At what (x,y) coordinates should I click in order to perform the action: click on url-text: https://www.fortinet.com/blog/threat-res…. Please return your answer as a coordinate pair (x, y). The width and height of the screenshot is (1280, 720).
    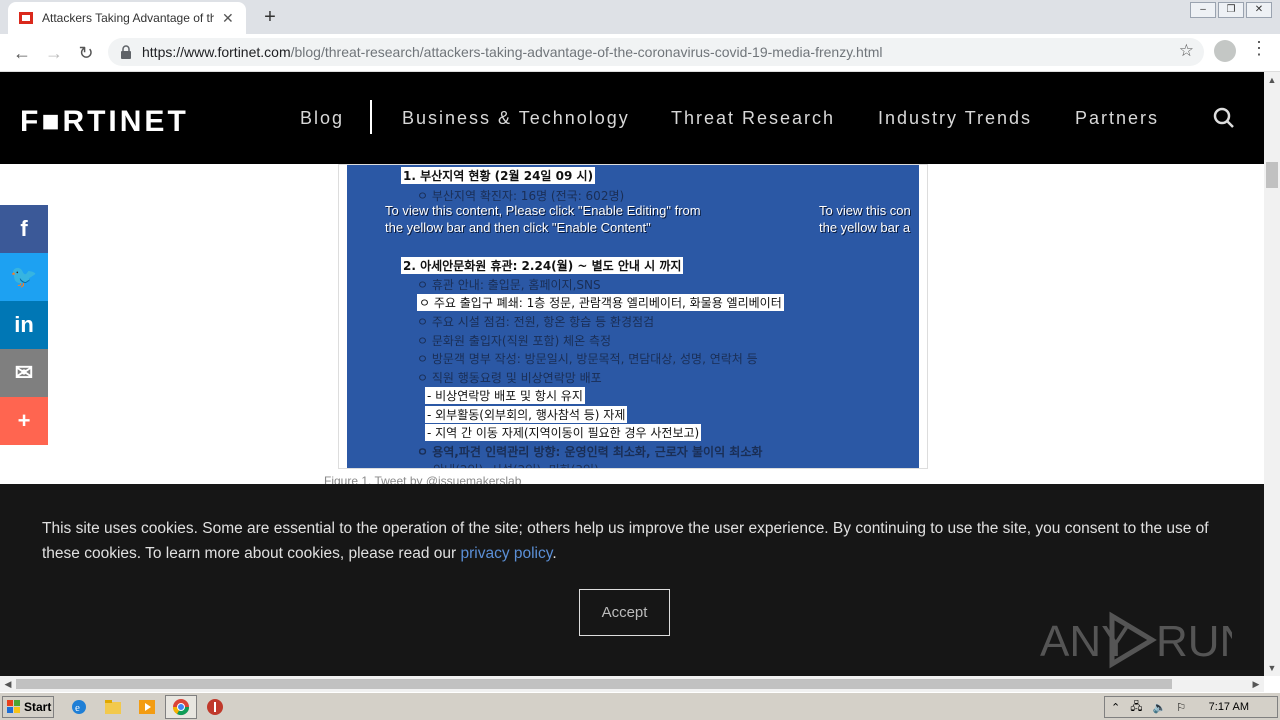
    Looking at the image, I should click on (512, 52).